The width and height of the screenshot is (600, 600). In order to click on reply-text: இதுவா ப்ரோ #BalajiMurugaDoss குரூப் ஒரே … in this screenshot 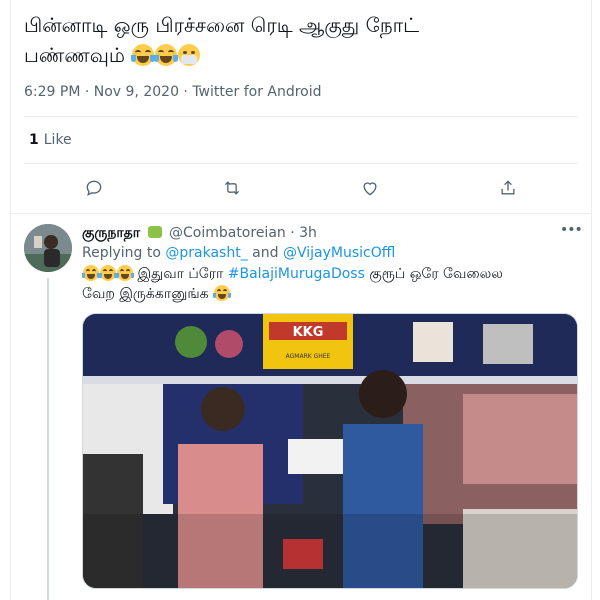, I will do `click(332, 284)`.